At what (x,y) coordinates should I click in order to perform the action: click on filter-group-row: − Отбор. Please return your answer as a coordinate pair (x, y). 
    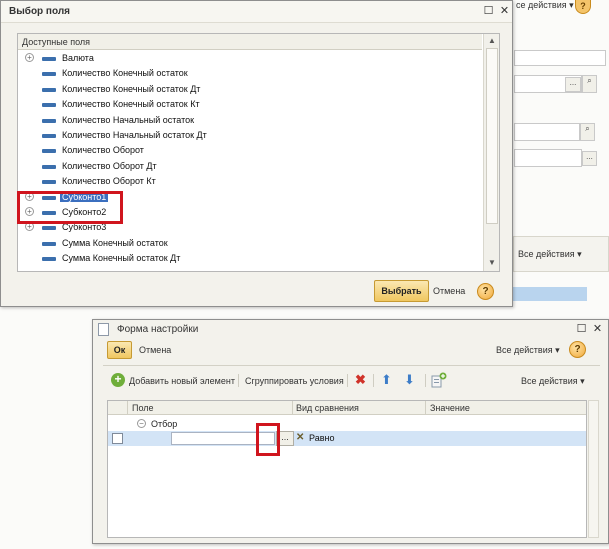
    Looking at the image, I should click on (347, 424).